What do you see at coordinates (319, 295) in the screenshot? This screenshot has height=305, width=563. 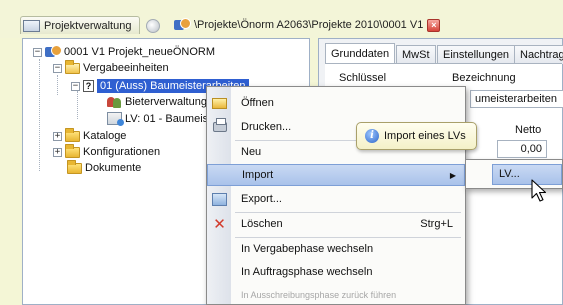 I see `menu-item-ausschreibung-label: In Ausschreibungsphase zurück führen` at bounding box center [319, 295].